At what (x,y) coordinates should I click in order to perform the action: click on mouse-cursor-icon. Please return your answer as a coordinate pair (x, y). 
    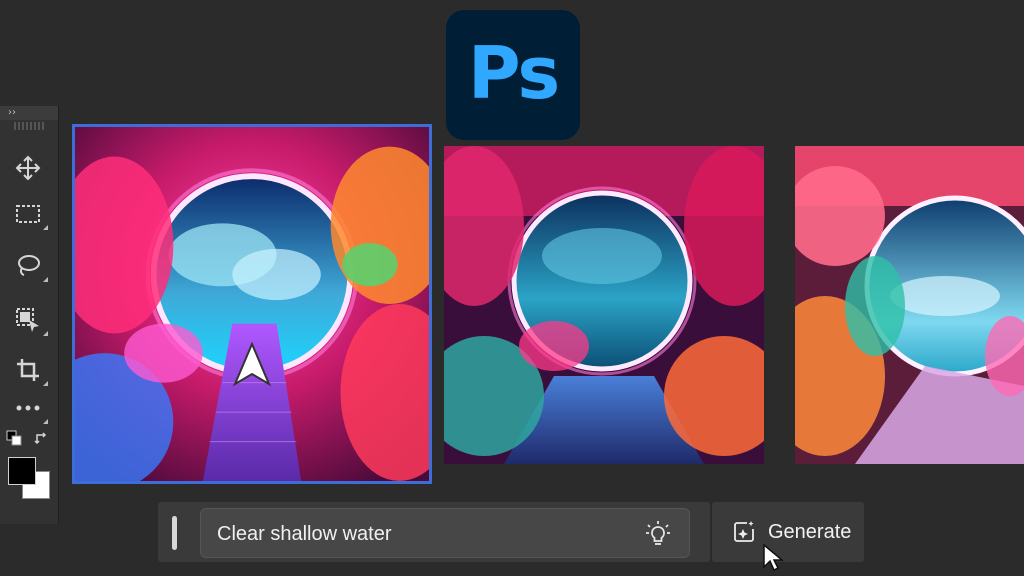
    Looking at the image, I should click on (773, 557).